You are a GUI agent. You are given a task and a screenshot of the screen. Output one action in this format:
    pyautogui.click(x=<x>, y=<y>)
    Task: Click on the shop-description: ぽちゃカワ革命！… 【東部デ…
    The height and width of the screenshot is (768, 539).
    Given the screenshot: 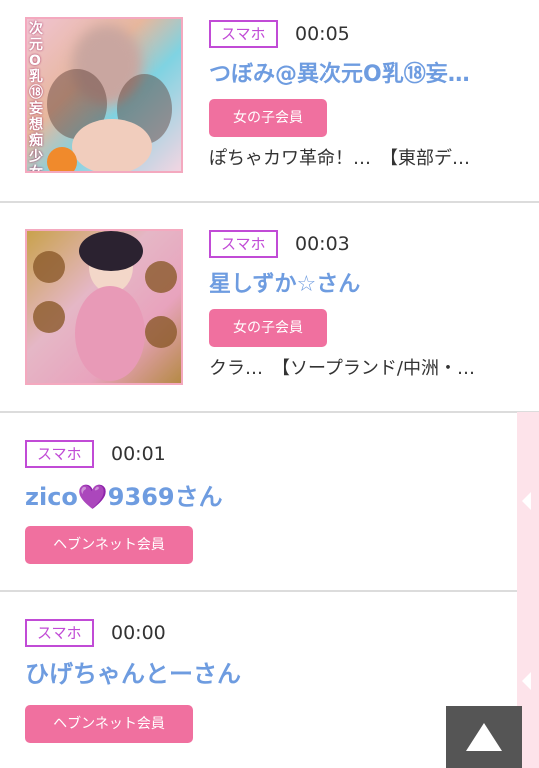 What is the action you would take?
    pyautogui.click(x=339, y=159)
    